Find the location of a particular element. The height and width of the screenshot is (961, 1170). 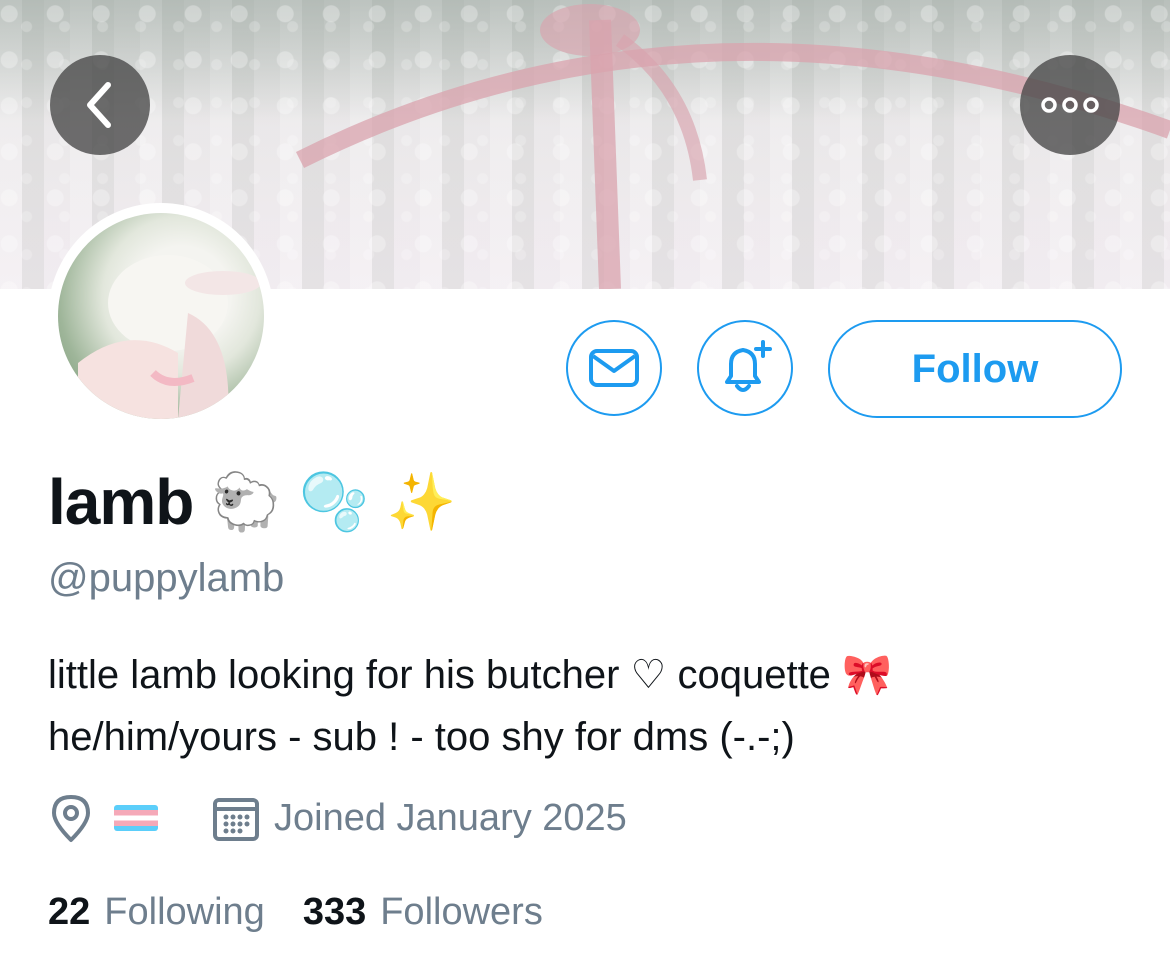

chevron-left-icon is located at coordinates (99, 105).